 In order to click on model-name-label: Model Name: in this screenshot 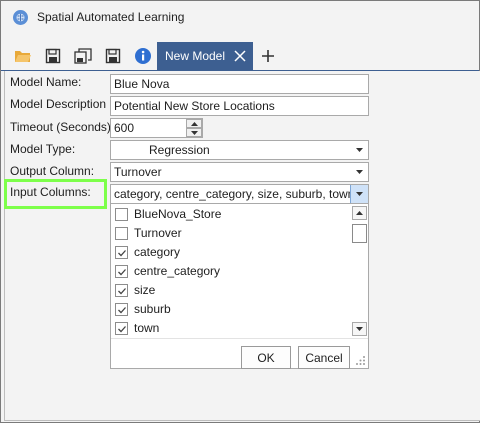, I will do `click(46, 82)`.